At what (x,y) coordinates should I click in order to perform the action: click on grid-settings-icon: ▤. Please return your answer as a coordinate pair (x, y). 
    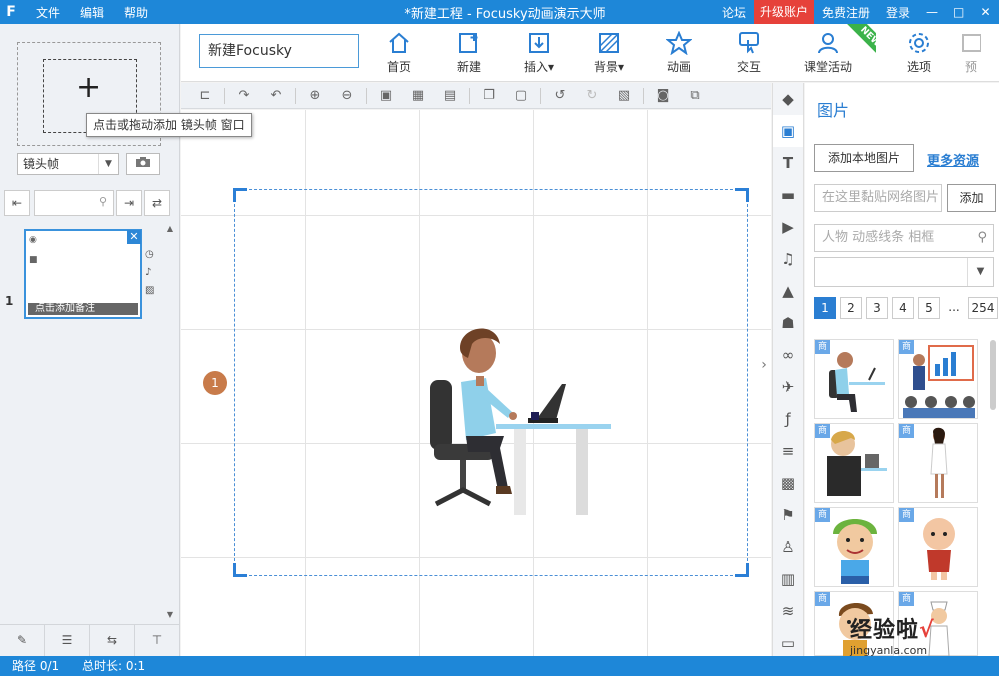
    Looking at the image, I should click on (450, 95).